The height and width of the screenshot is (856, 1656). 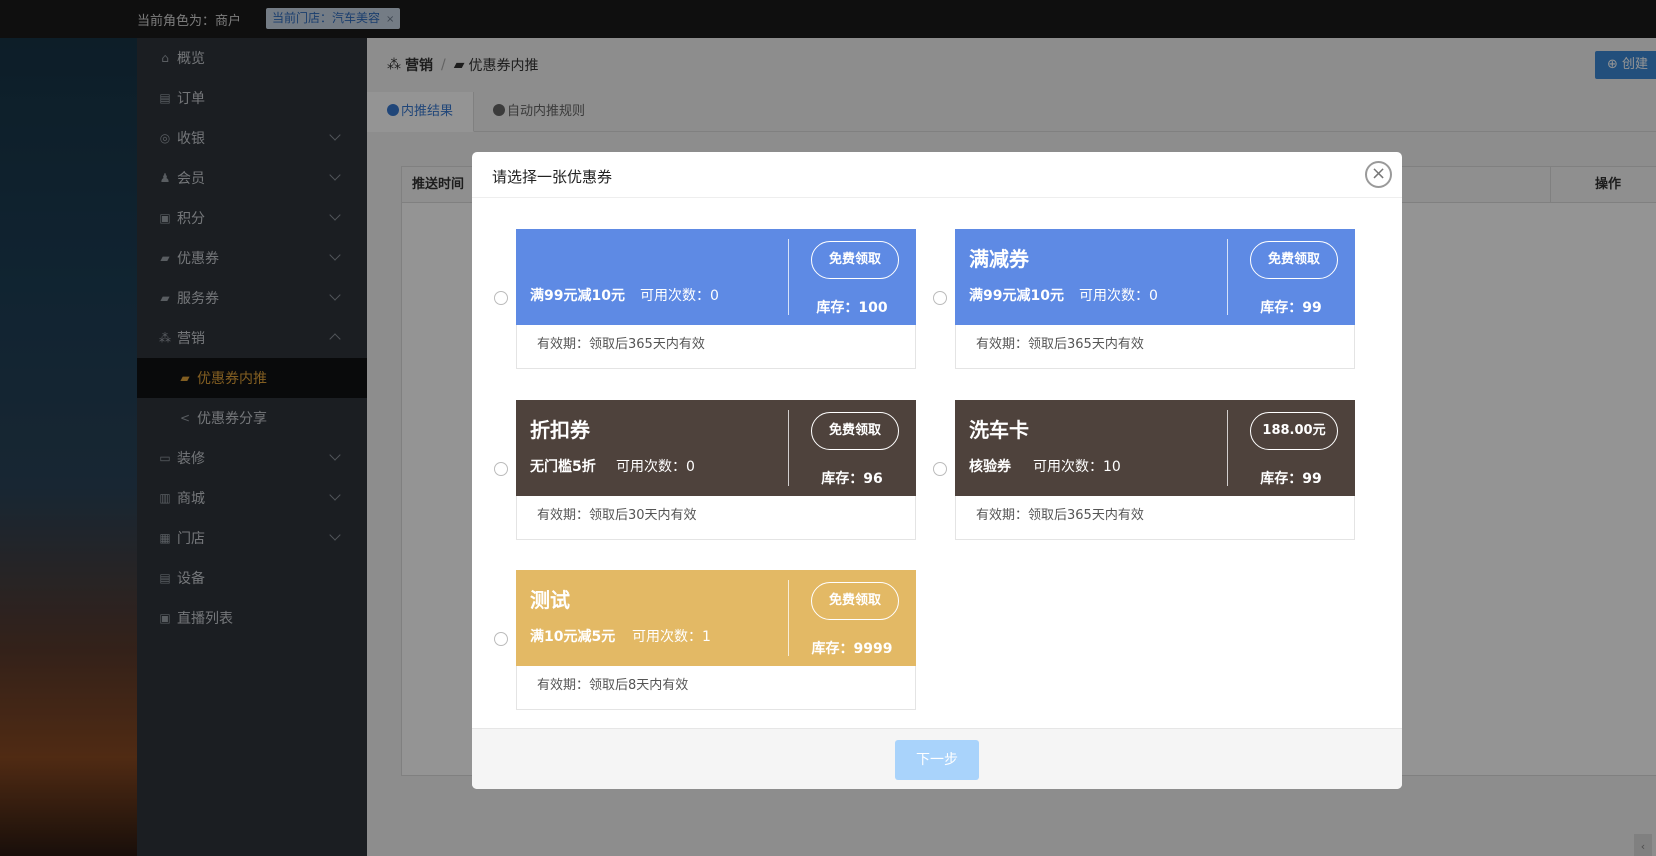 What do you see at coordinates (563, 467) in the screenshot?
I see `coupon-condition: 无门槛5折` at bounding box center [563, 467].